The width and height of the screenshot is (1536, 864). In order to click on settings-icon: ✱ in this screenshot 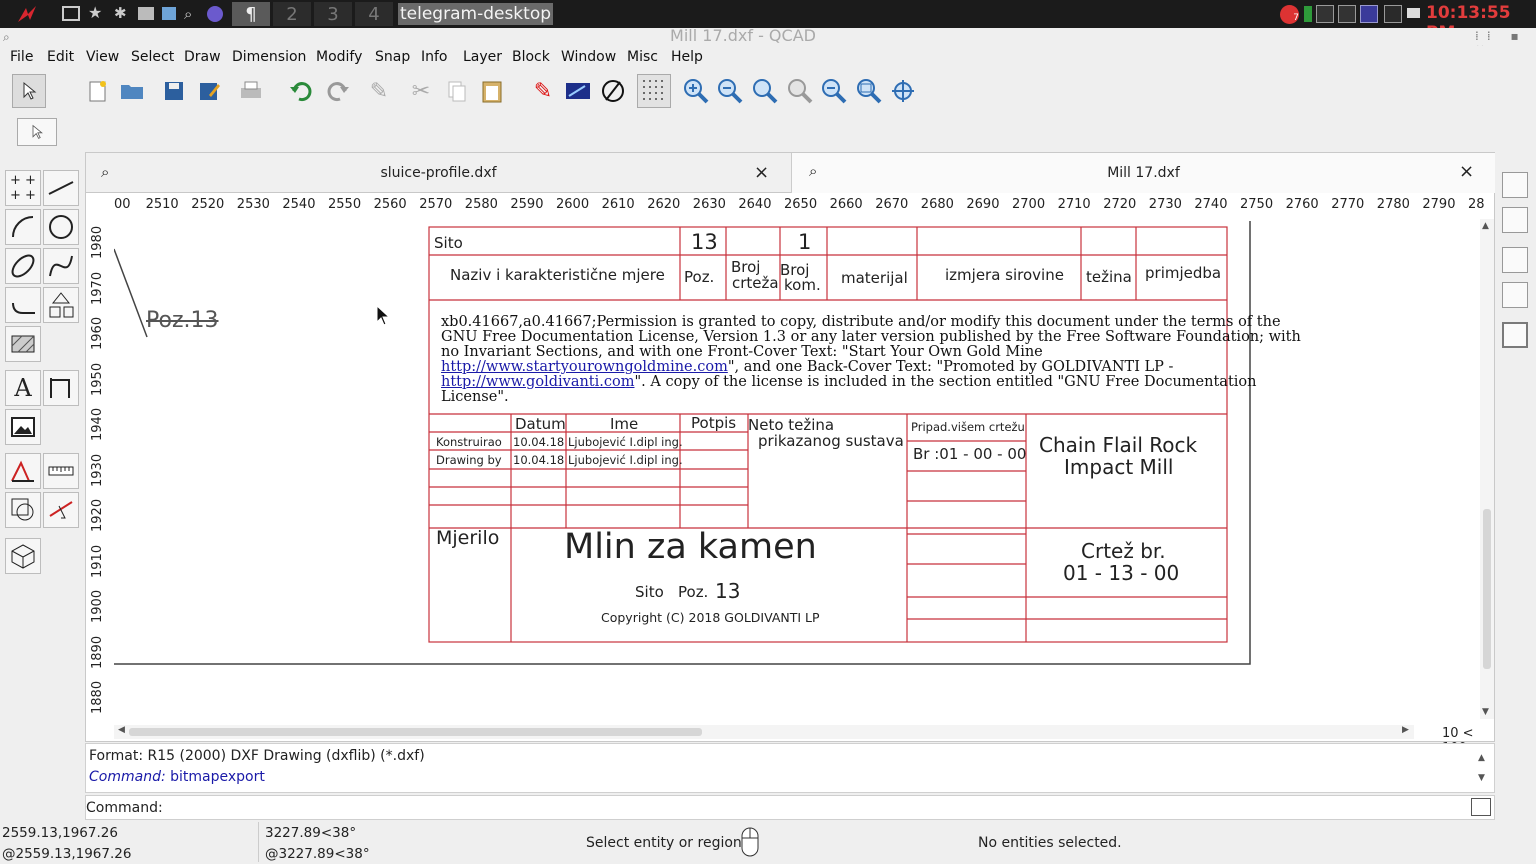, I will do `click(120, 13)`.